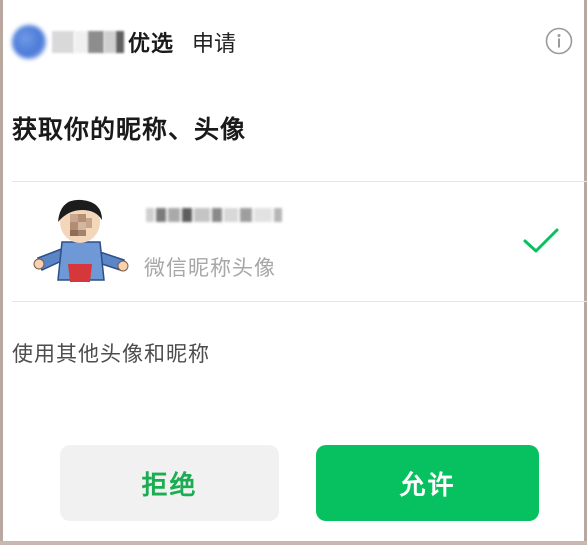 The image size is (587, 545). I want to click on page-title: 获取你的昵称、头像, so click(129, 129).